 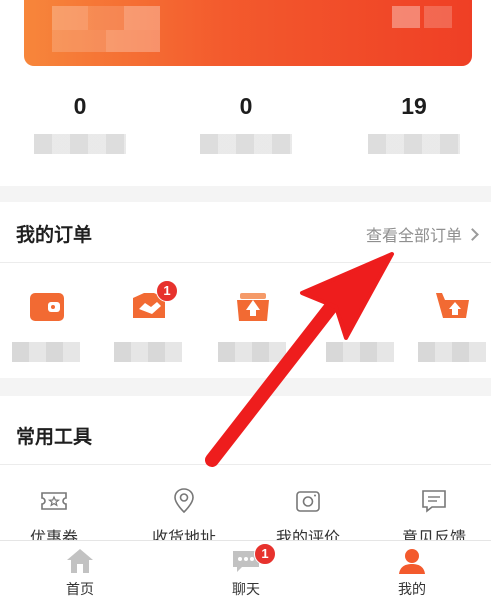 What do you see at coordinates (414, 123) in the screenshot?
I see `stat-item: 19` at bounding box center [414, 123].